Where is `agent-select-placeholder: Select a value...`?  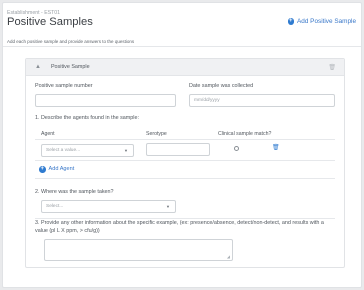 agent-select-placeholder: Select a value... is located at coordinates (63, 150).